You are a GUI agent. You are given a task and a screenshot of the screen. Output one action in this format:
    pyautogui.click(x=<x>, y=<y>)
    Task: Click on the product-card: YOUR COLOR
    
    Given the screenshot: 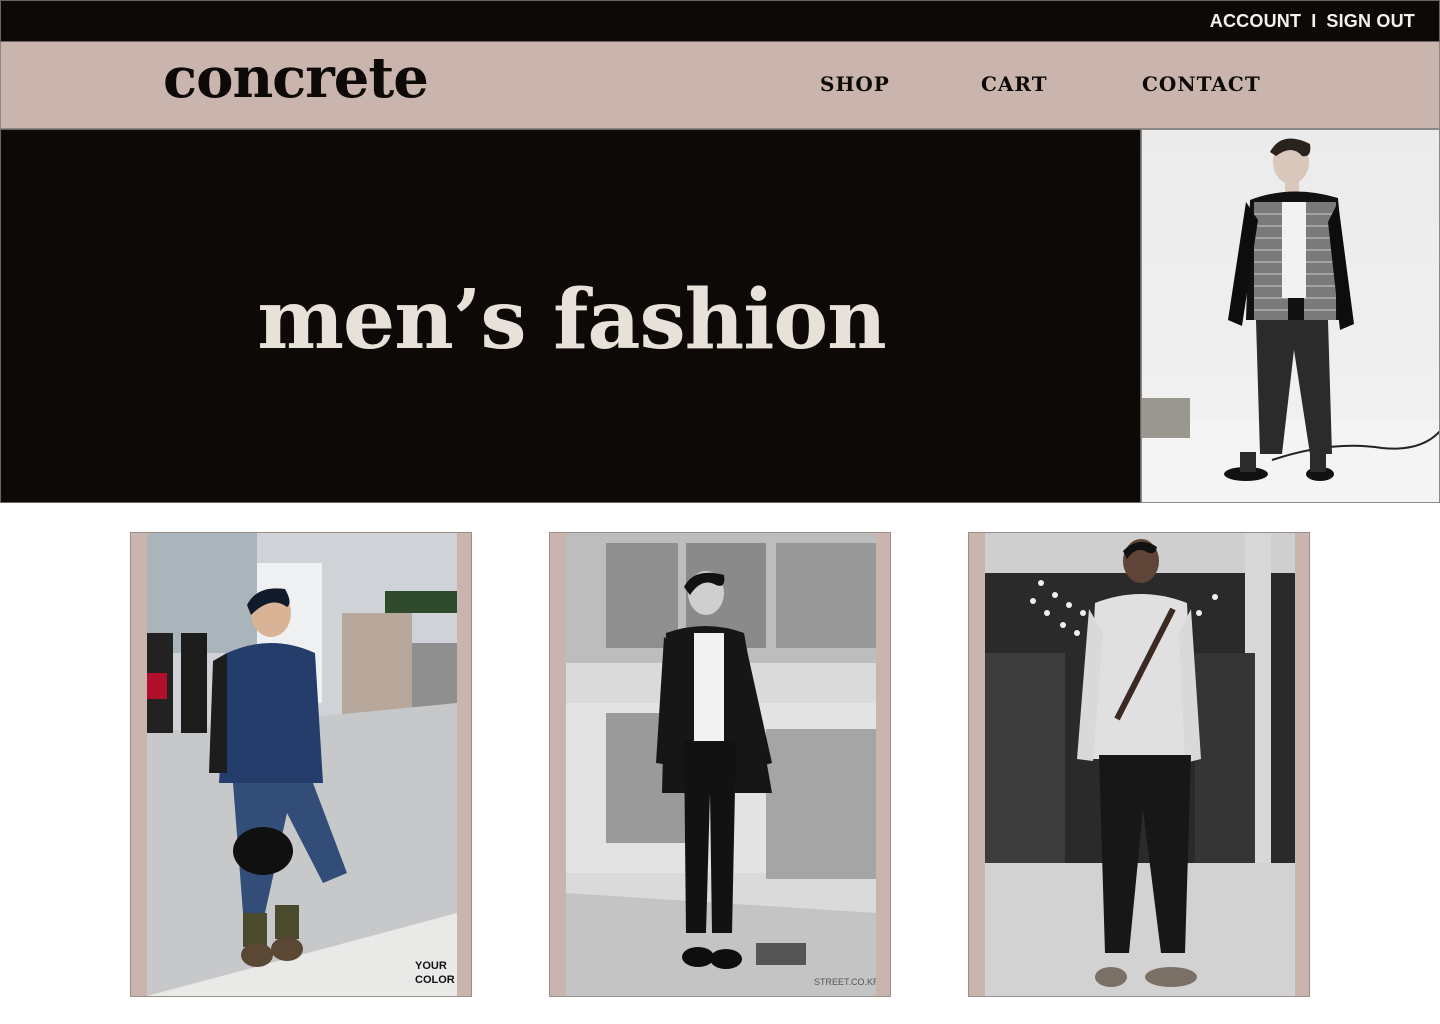 What is the action you would take?
    pyautogui.click(x=301, y=764)
    